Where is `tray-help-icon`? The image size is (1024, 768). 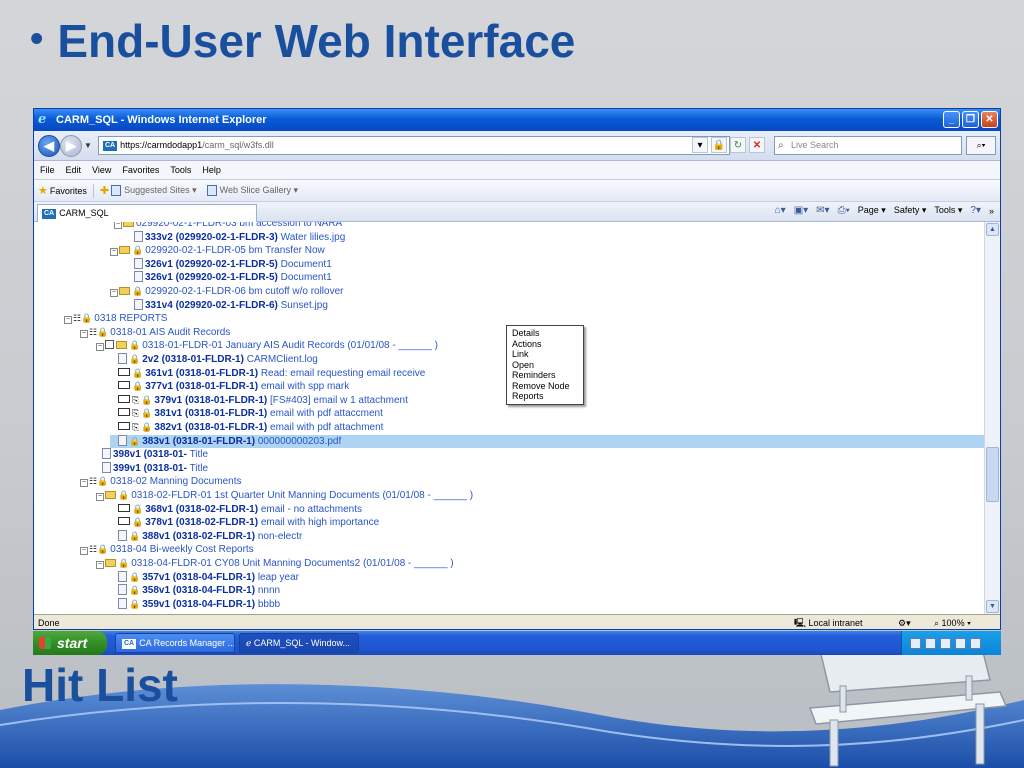 tray-help-icon is located at coordinates (915, 643).